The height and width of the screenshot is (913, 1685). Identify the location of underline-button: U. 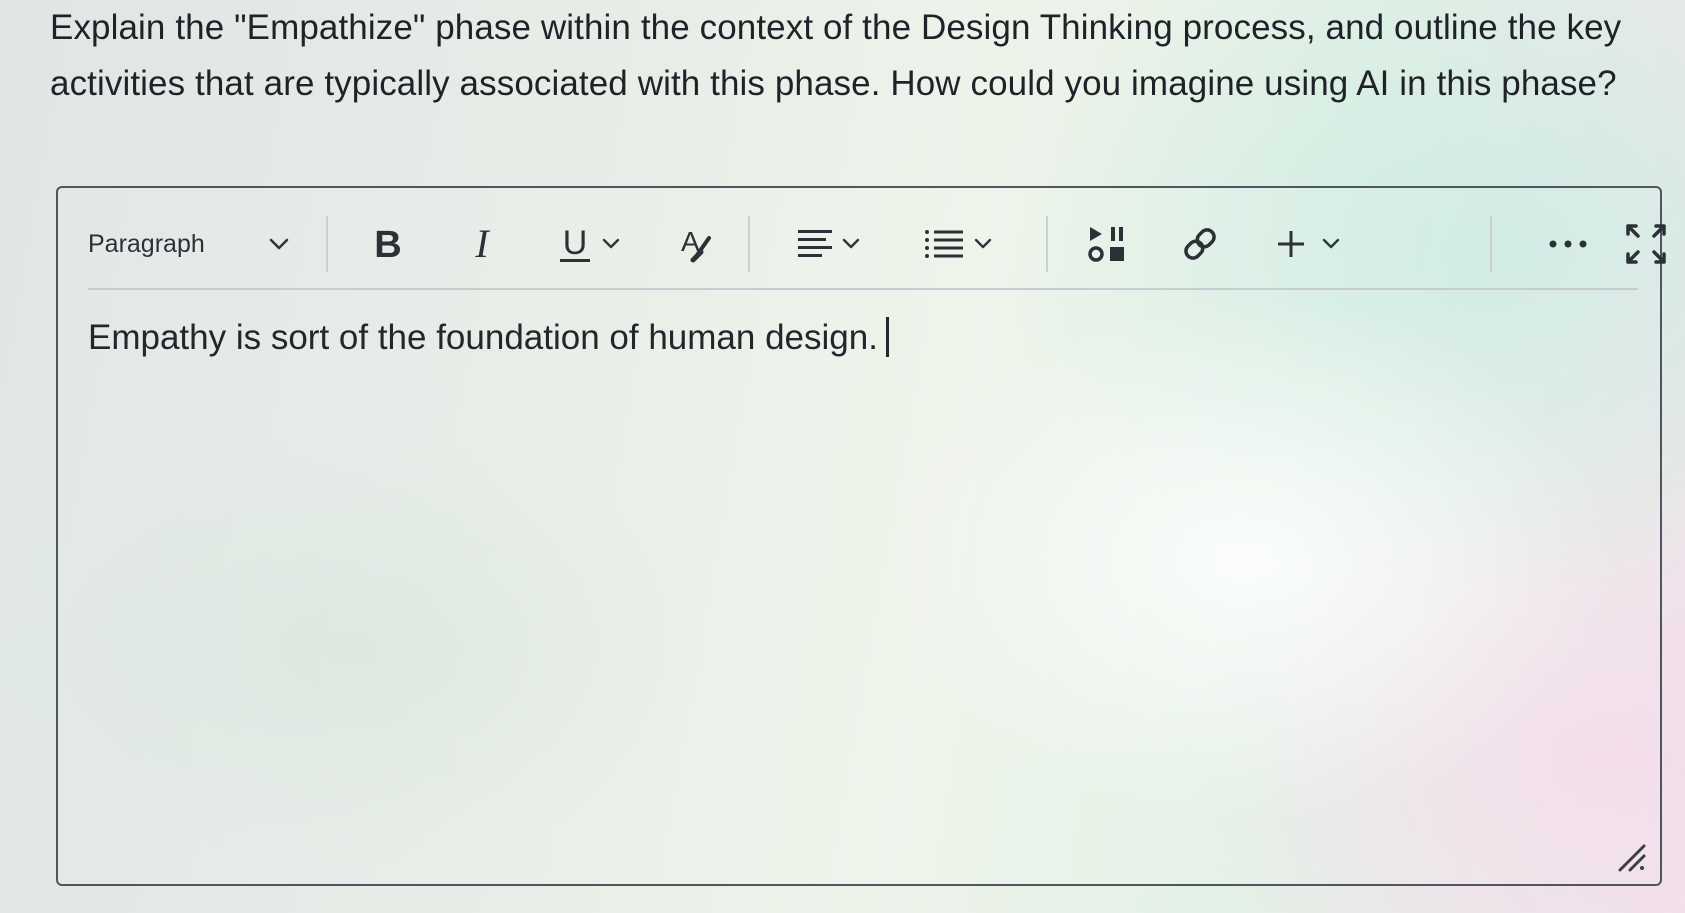
(588, 244).